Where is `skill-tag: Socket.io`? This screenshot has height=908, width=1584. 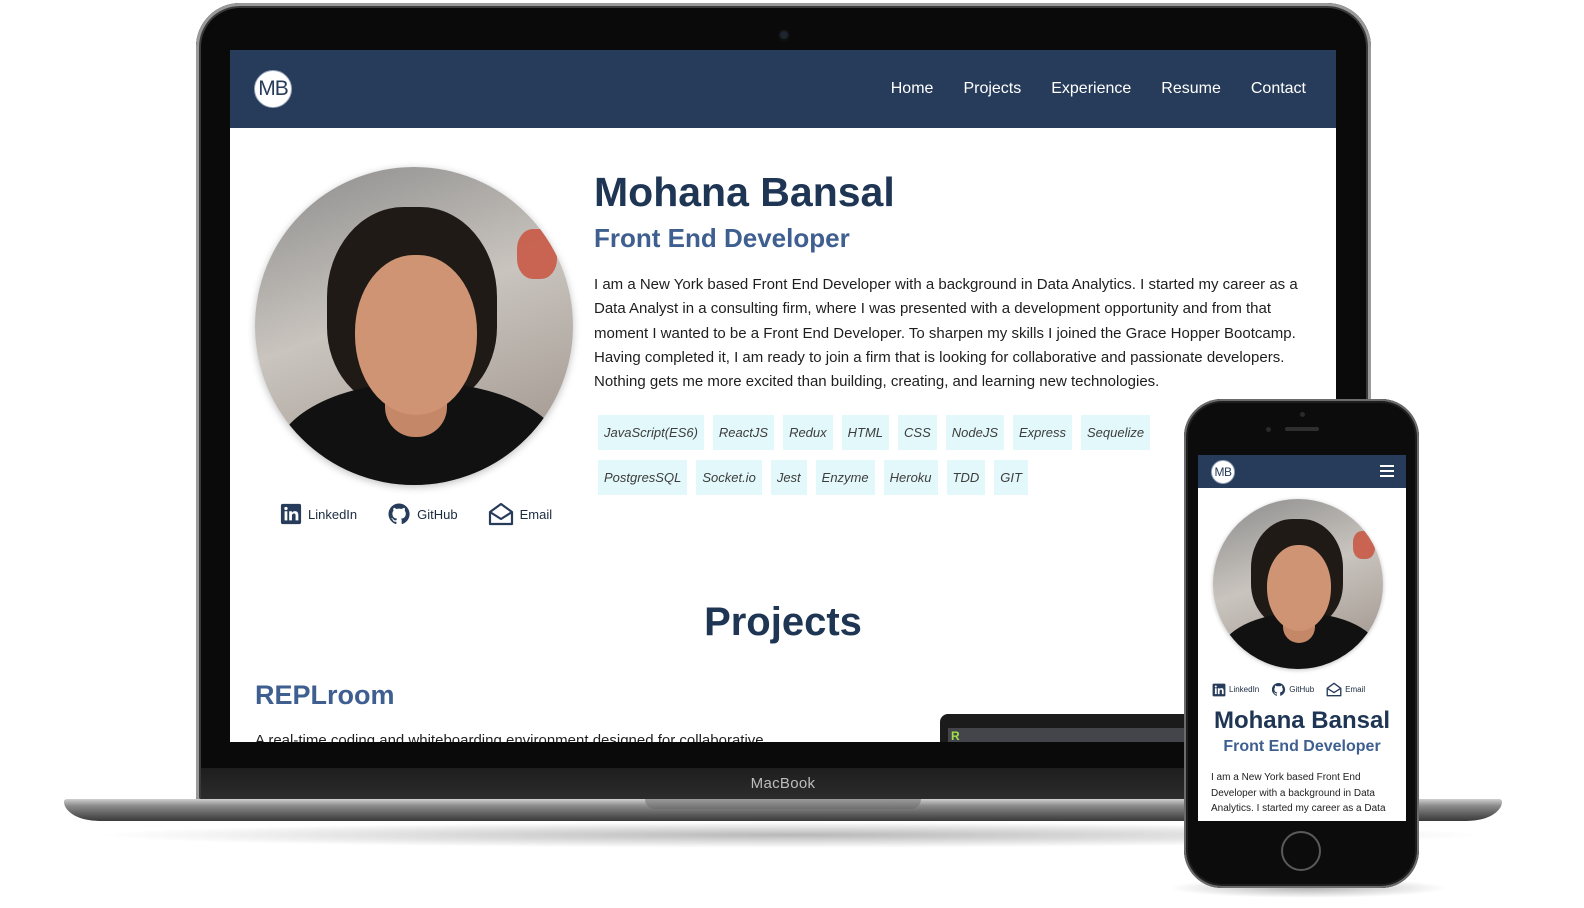
skill-tag: Socket.io is located at coordinates (729, 477).